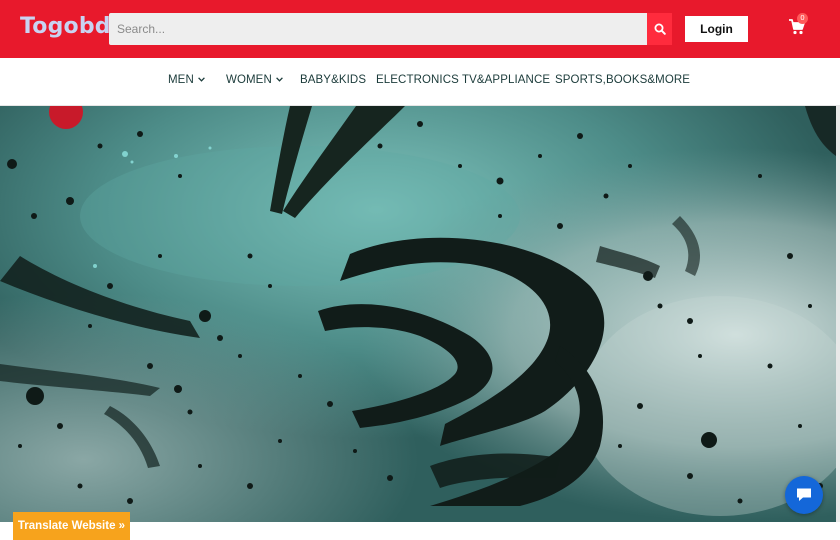 This screenshot has width=840, height=540. I want to click on nav-item-men: MEN, so click(186, 80).